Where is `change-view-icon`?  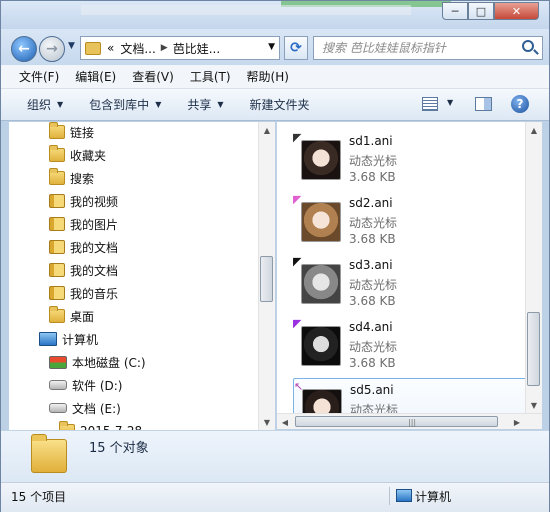 change-view-icon is located at coordinates (430, 104).